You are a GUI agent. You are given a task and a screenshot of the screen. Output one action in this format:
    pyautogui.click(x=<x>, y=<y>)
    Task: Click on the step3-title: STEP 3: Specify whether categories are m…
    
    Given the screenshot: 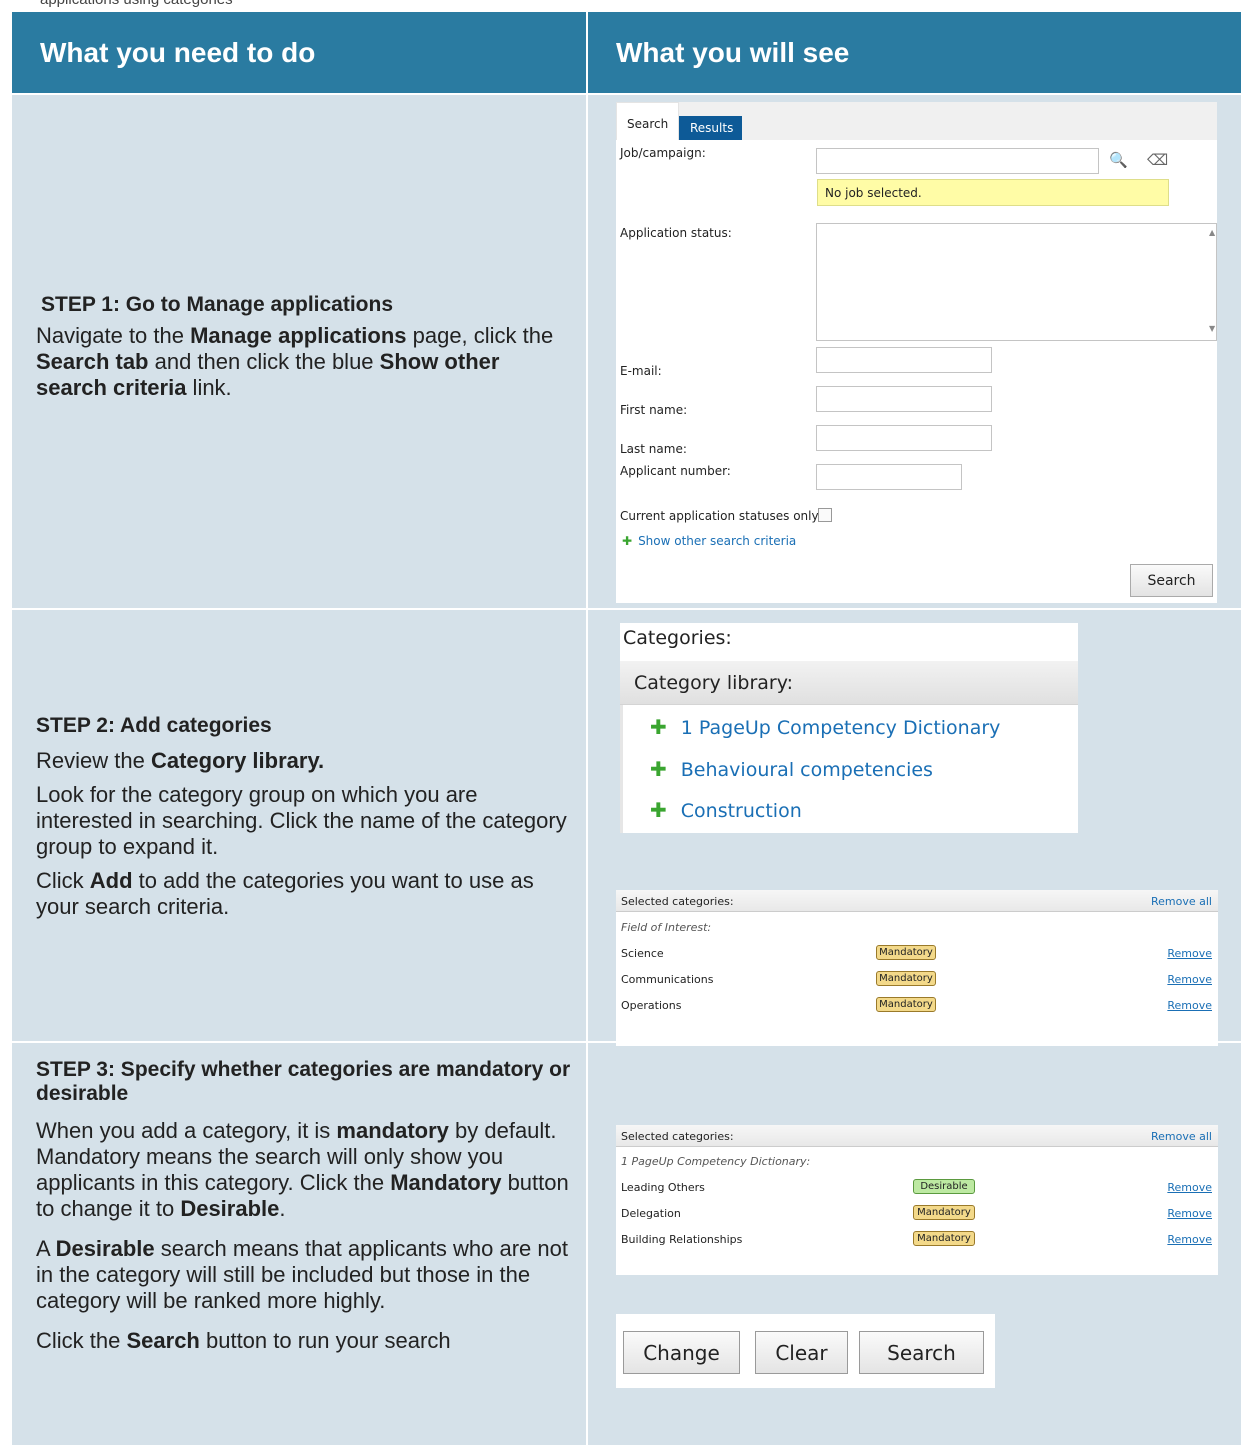 What is the action you would take?
    pyautogui.click(x=303, y=1081)
    